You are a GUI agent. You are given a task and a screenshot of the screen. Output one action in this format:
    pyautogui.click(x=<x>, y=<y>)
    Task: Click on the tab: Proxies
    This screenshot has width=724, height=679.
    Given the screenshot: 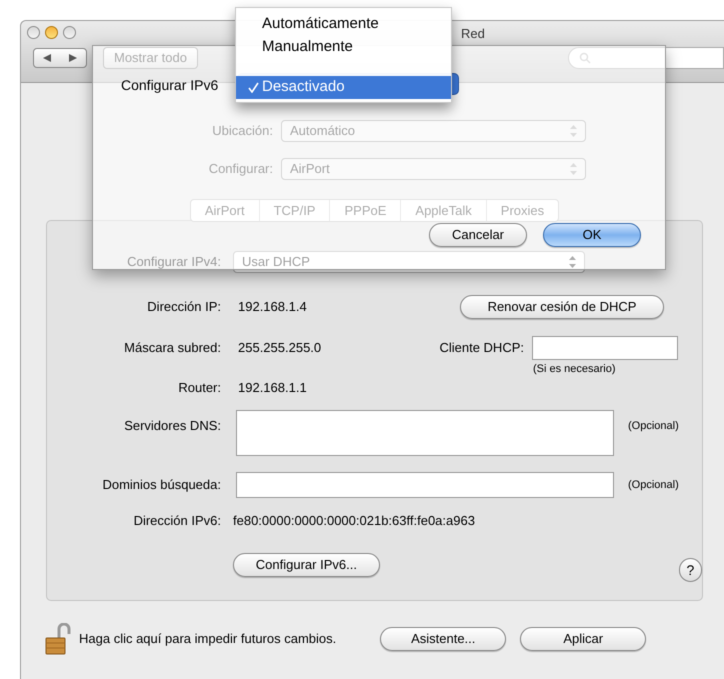 What is the action you would take?
    pyautogui.click(x=522, y=210)
    